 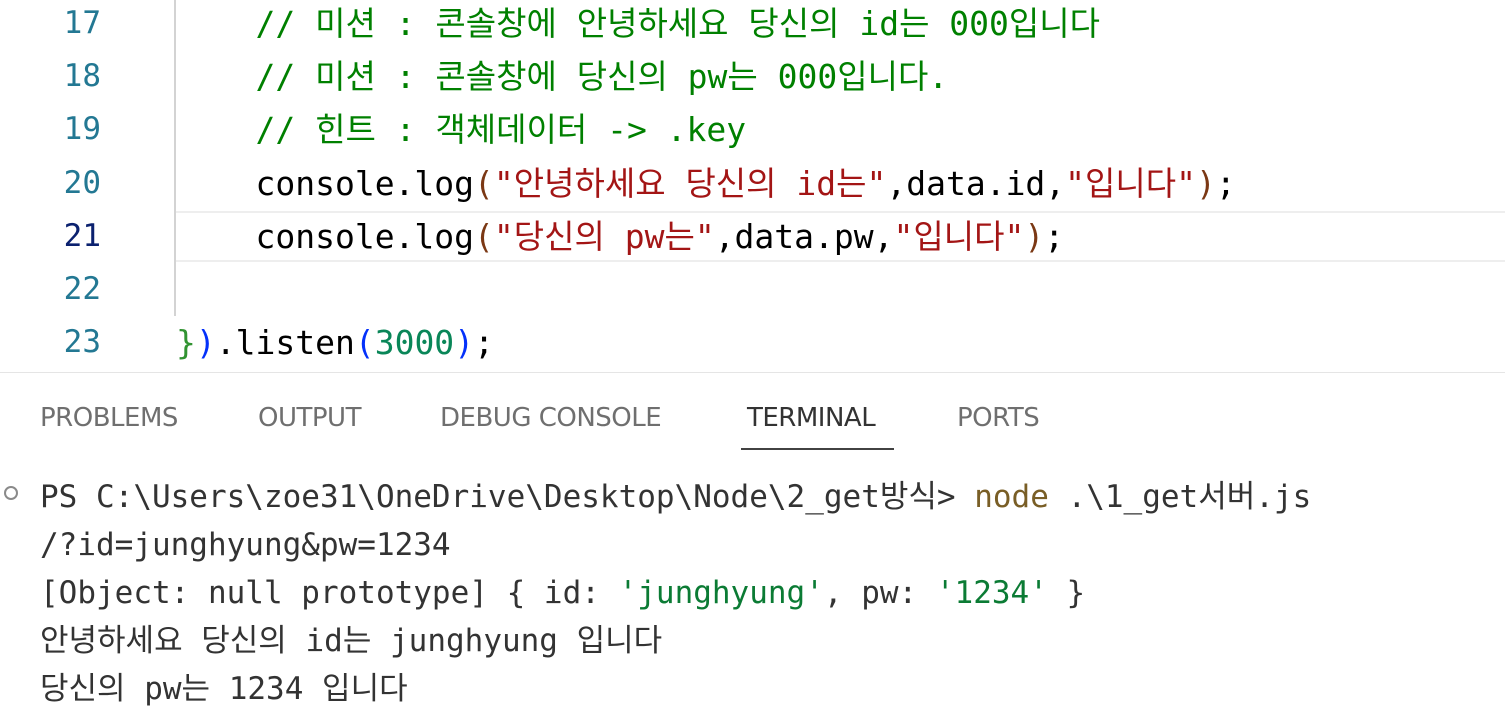 I want to click on brace-close: }, so click(x=186, y=342).